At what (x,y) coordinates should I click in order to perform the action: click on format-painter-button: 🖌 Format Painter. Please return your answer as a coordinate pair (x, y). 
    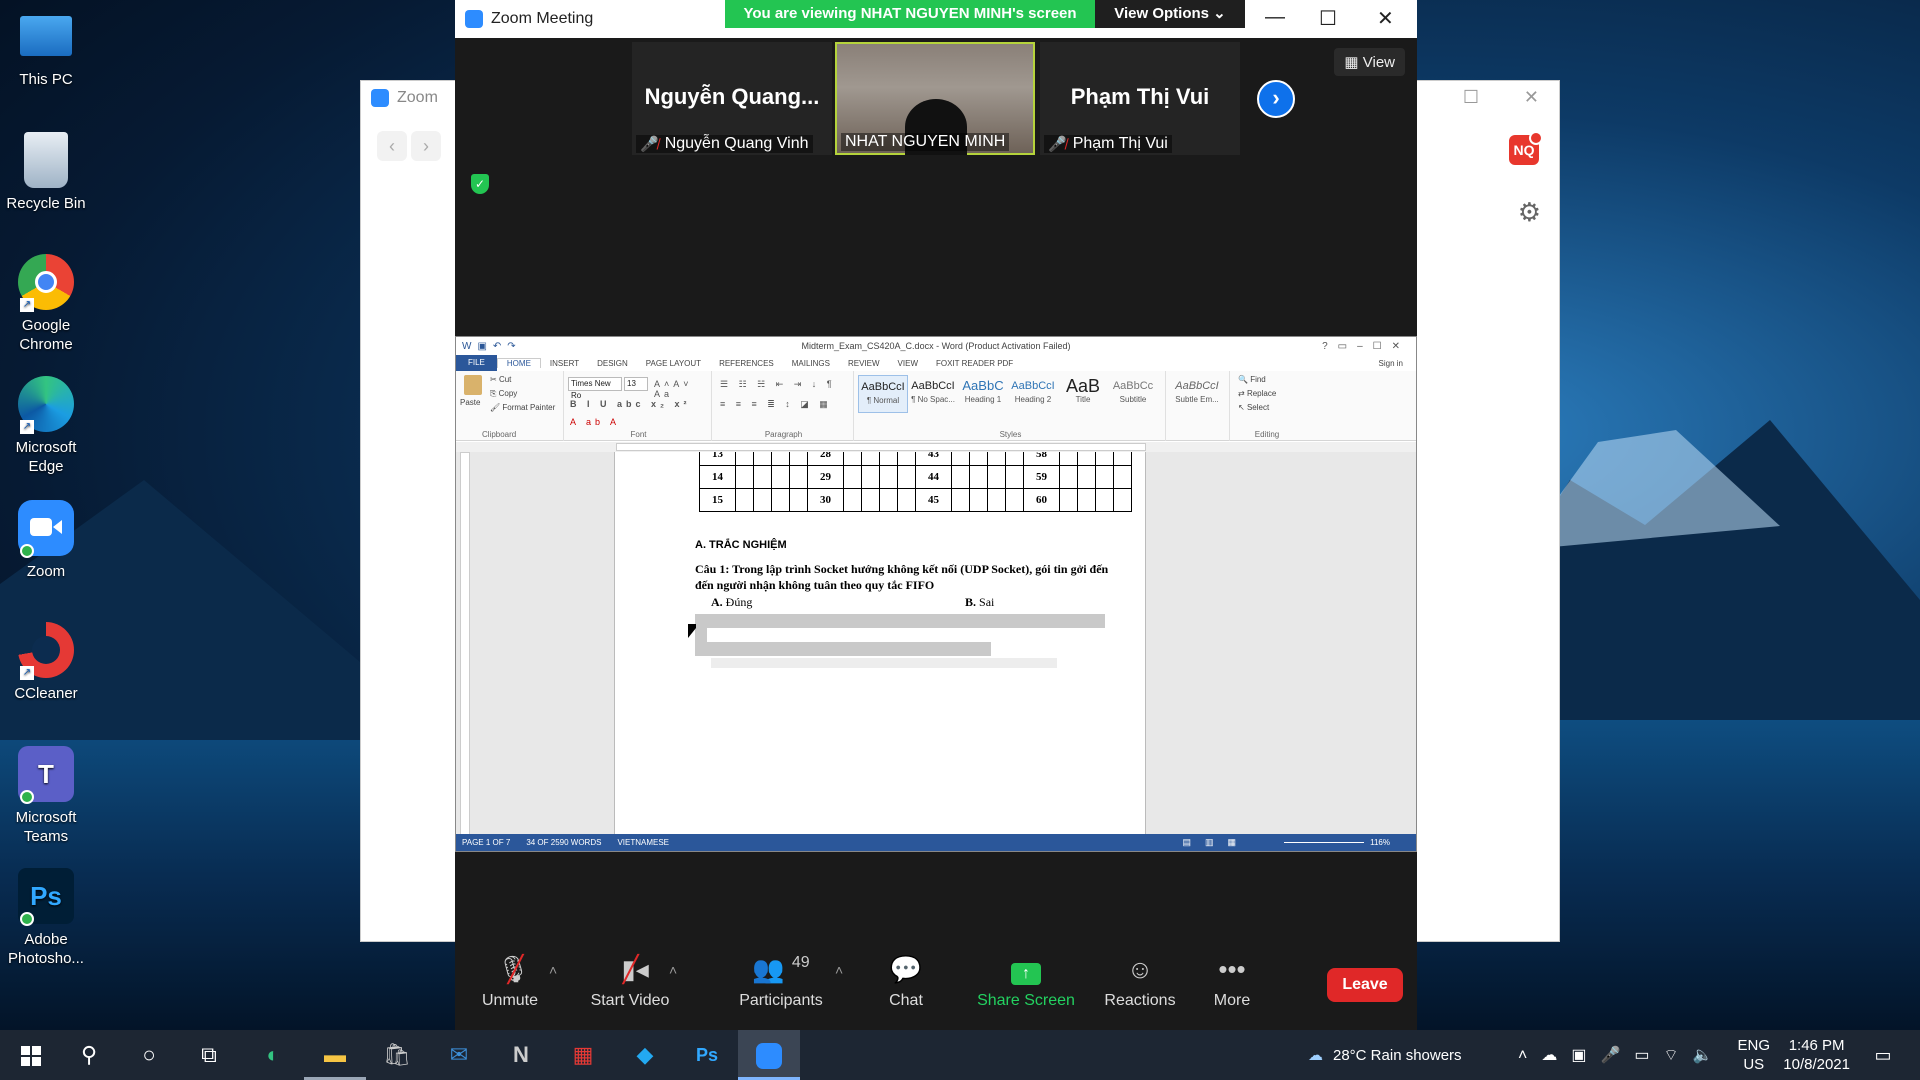
    Looking at the image, I should click on (522, 407).